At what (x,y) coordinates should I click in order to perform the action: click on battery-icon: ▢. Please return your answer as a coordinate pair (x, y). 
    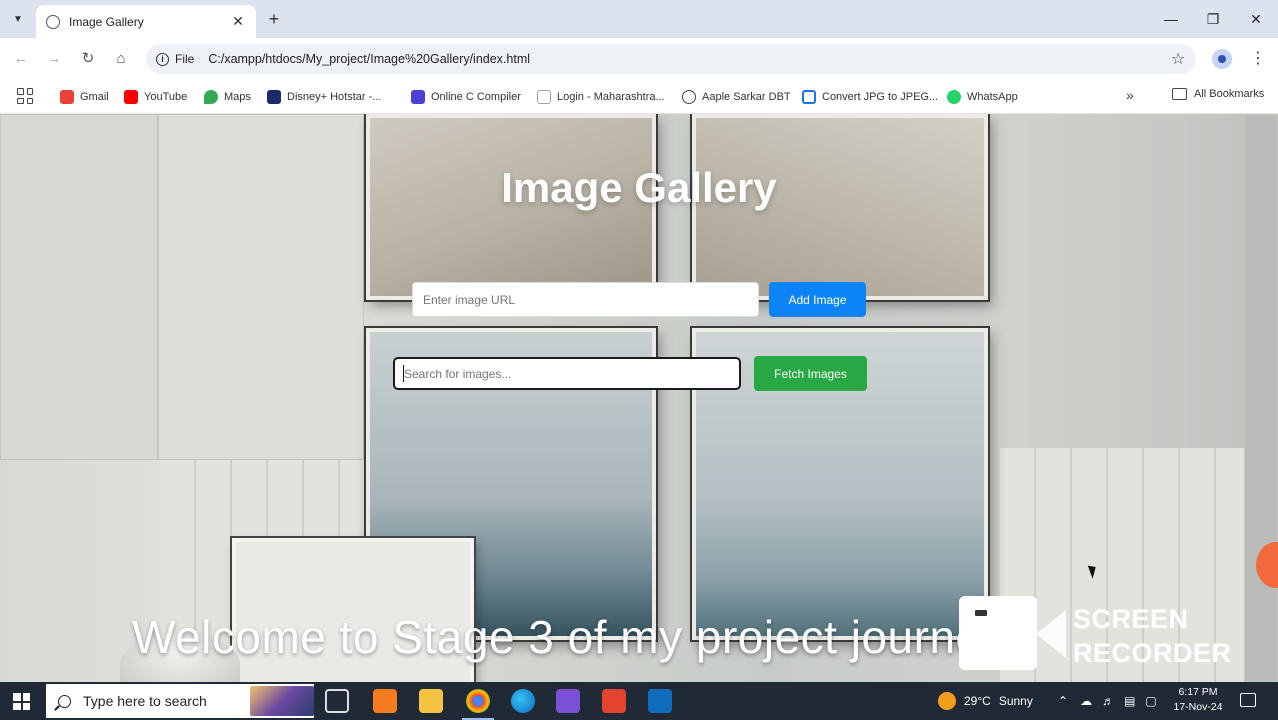
    Looking at the image, I should click on (1150, 701).